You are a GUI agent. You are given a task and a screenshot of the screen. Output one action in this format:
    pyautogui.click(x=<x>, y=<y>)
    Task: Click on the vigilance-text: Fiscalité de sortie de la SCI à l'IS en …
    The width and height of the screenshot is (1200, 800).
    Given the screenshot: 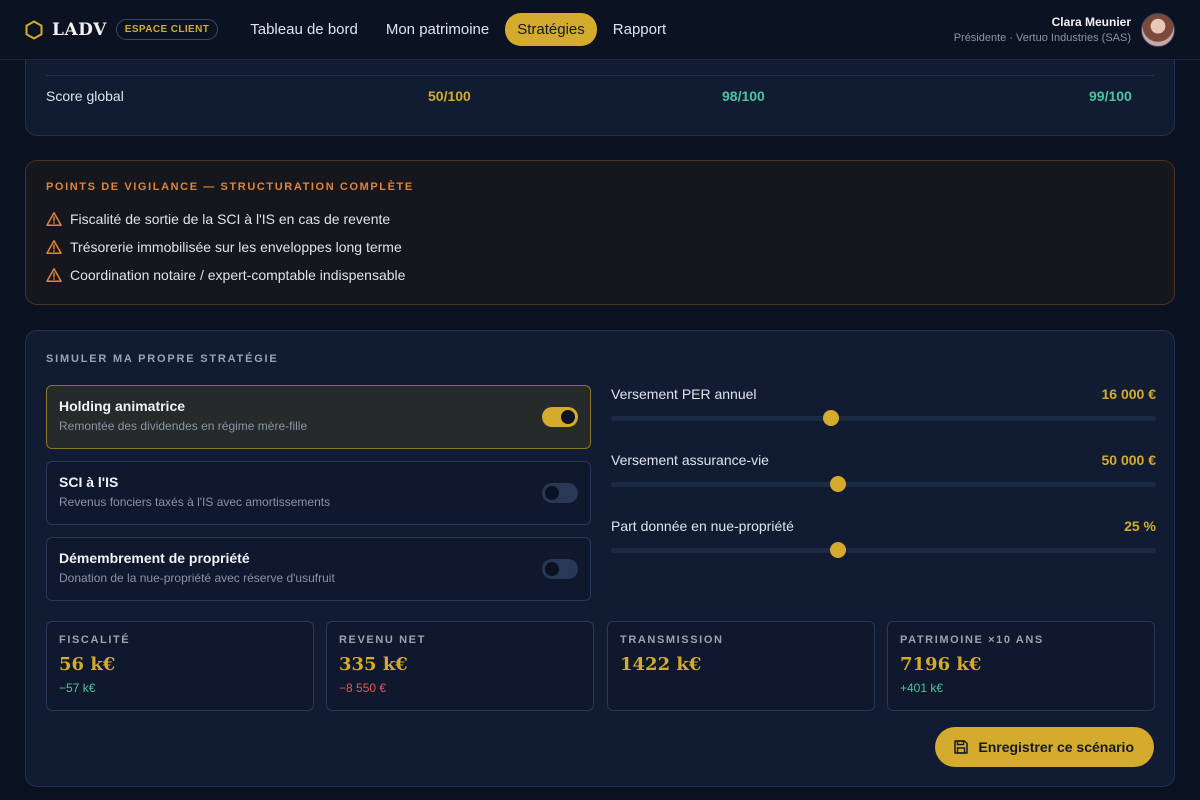 What is the action you would take?
    pyautogui.click(x=230, y=219)
    